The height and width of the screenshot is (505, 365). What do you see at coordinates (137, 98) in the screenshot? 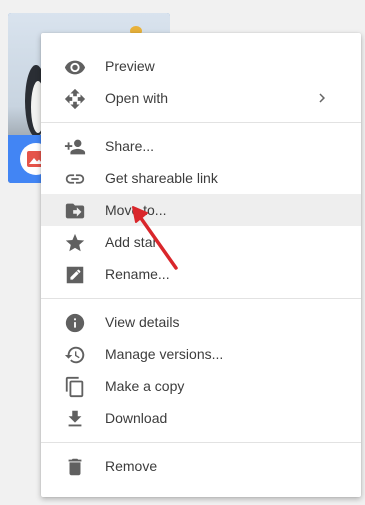
I see `menu-item-label: Open with` at bounding box center [137, 98].